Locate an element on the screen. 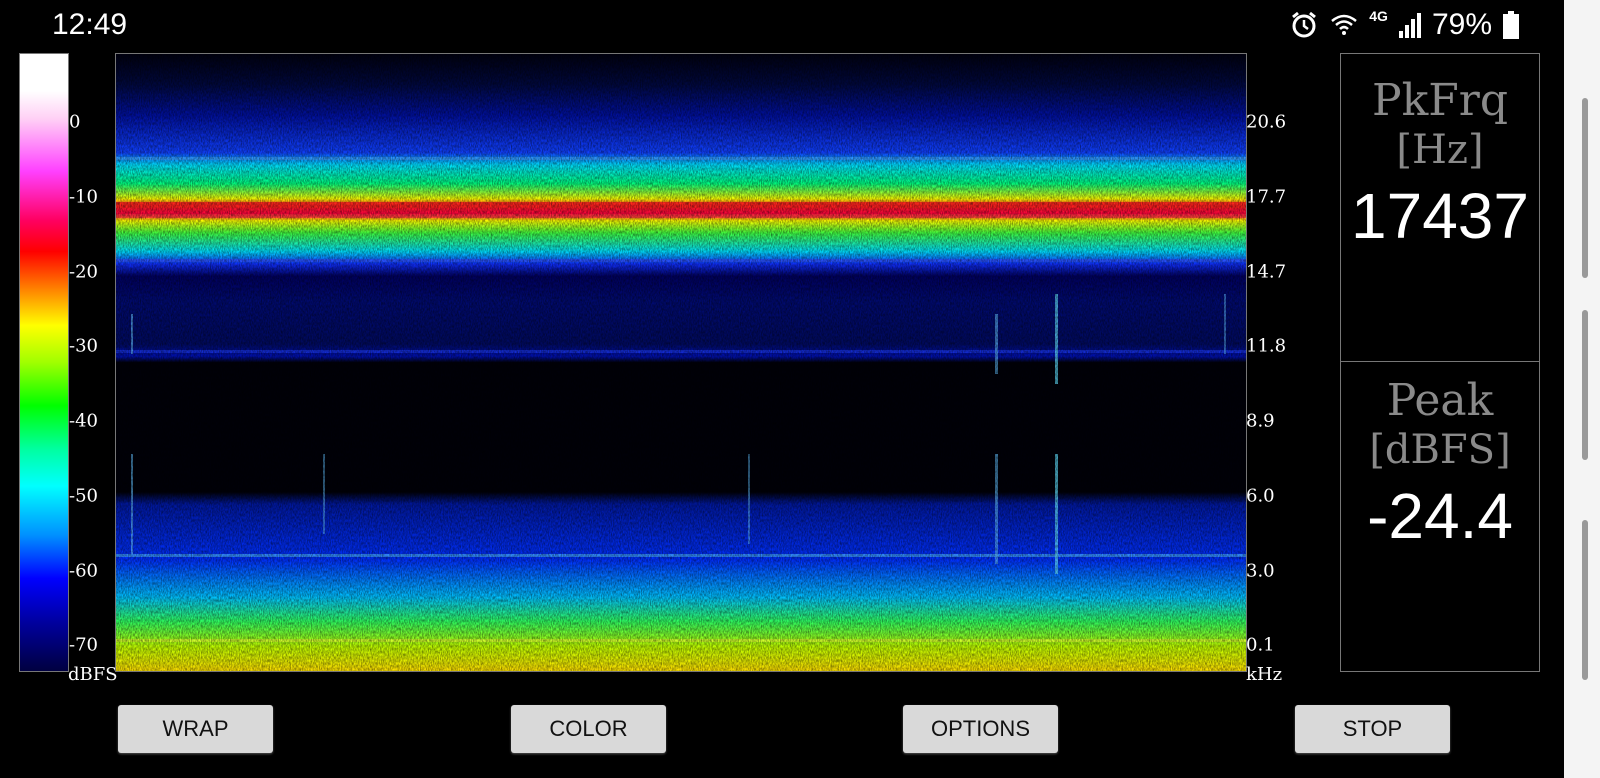 This screenshot has height=778, width=1600. side-edge-panel is located at coordinates (1582, 389).